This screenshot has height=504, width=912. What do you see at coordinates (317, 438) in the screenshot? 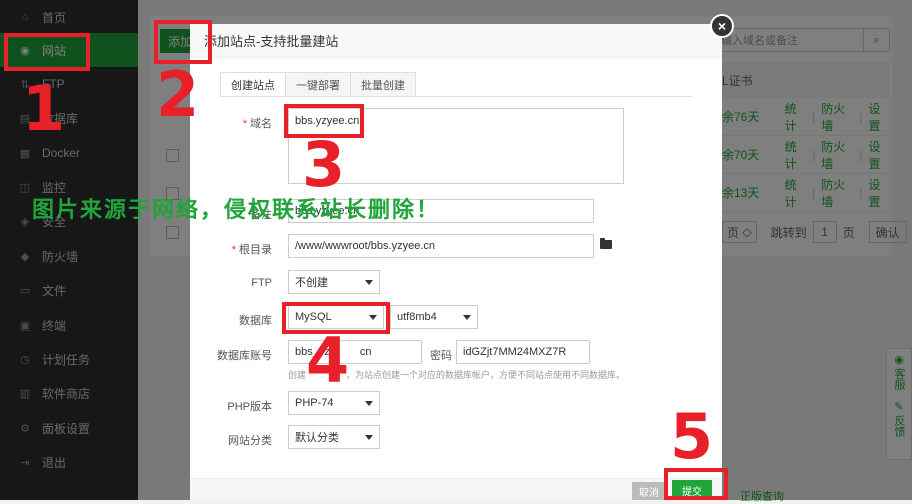
I see `category-value: 默认分类` at bounding box center [317, 438].